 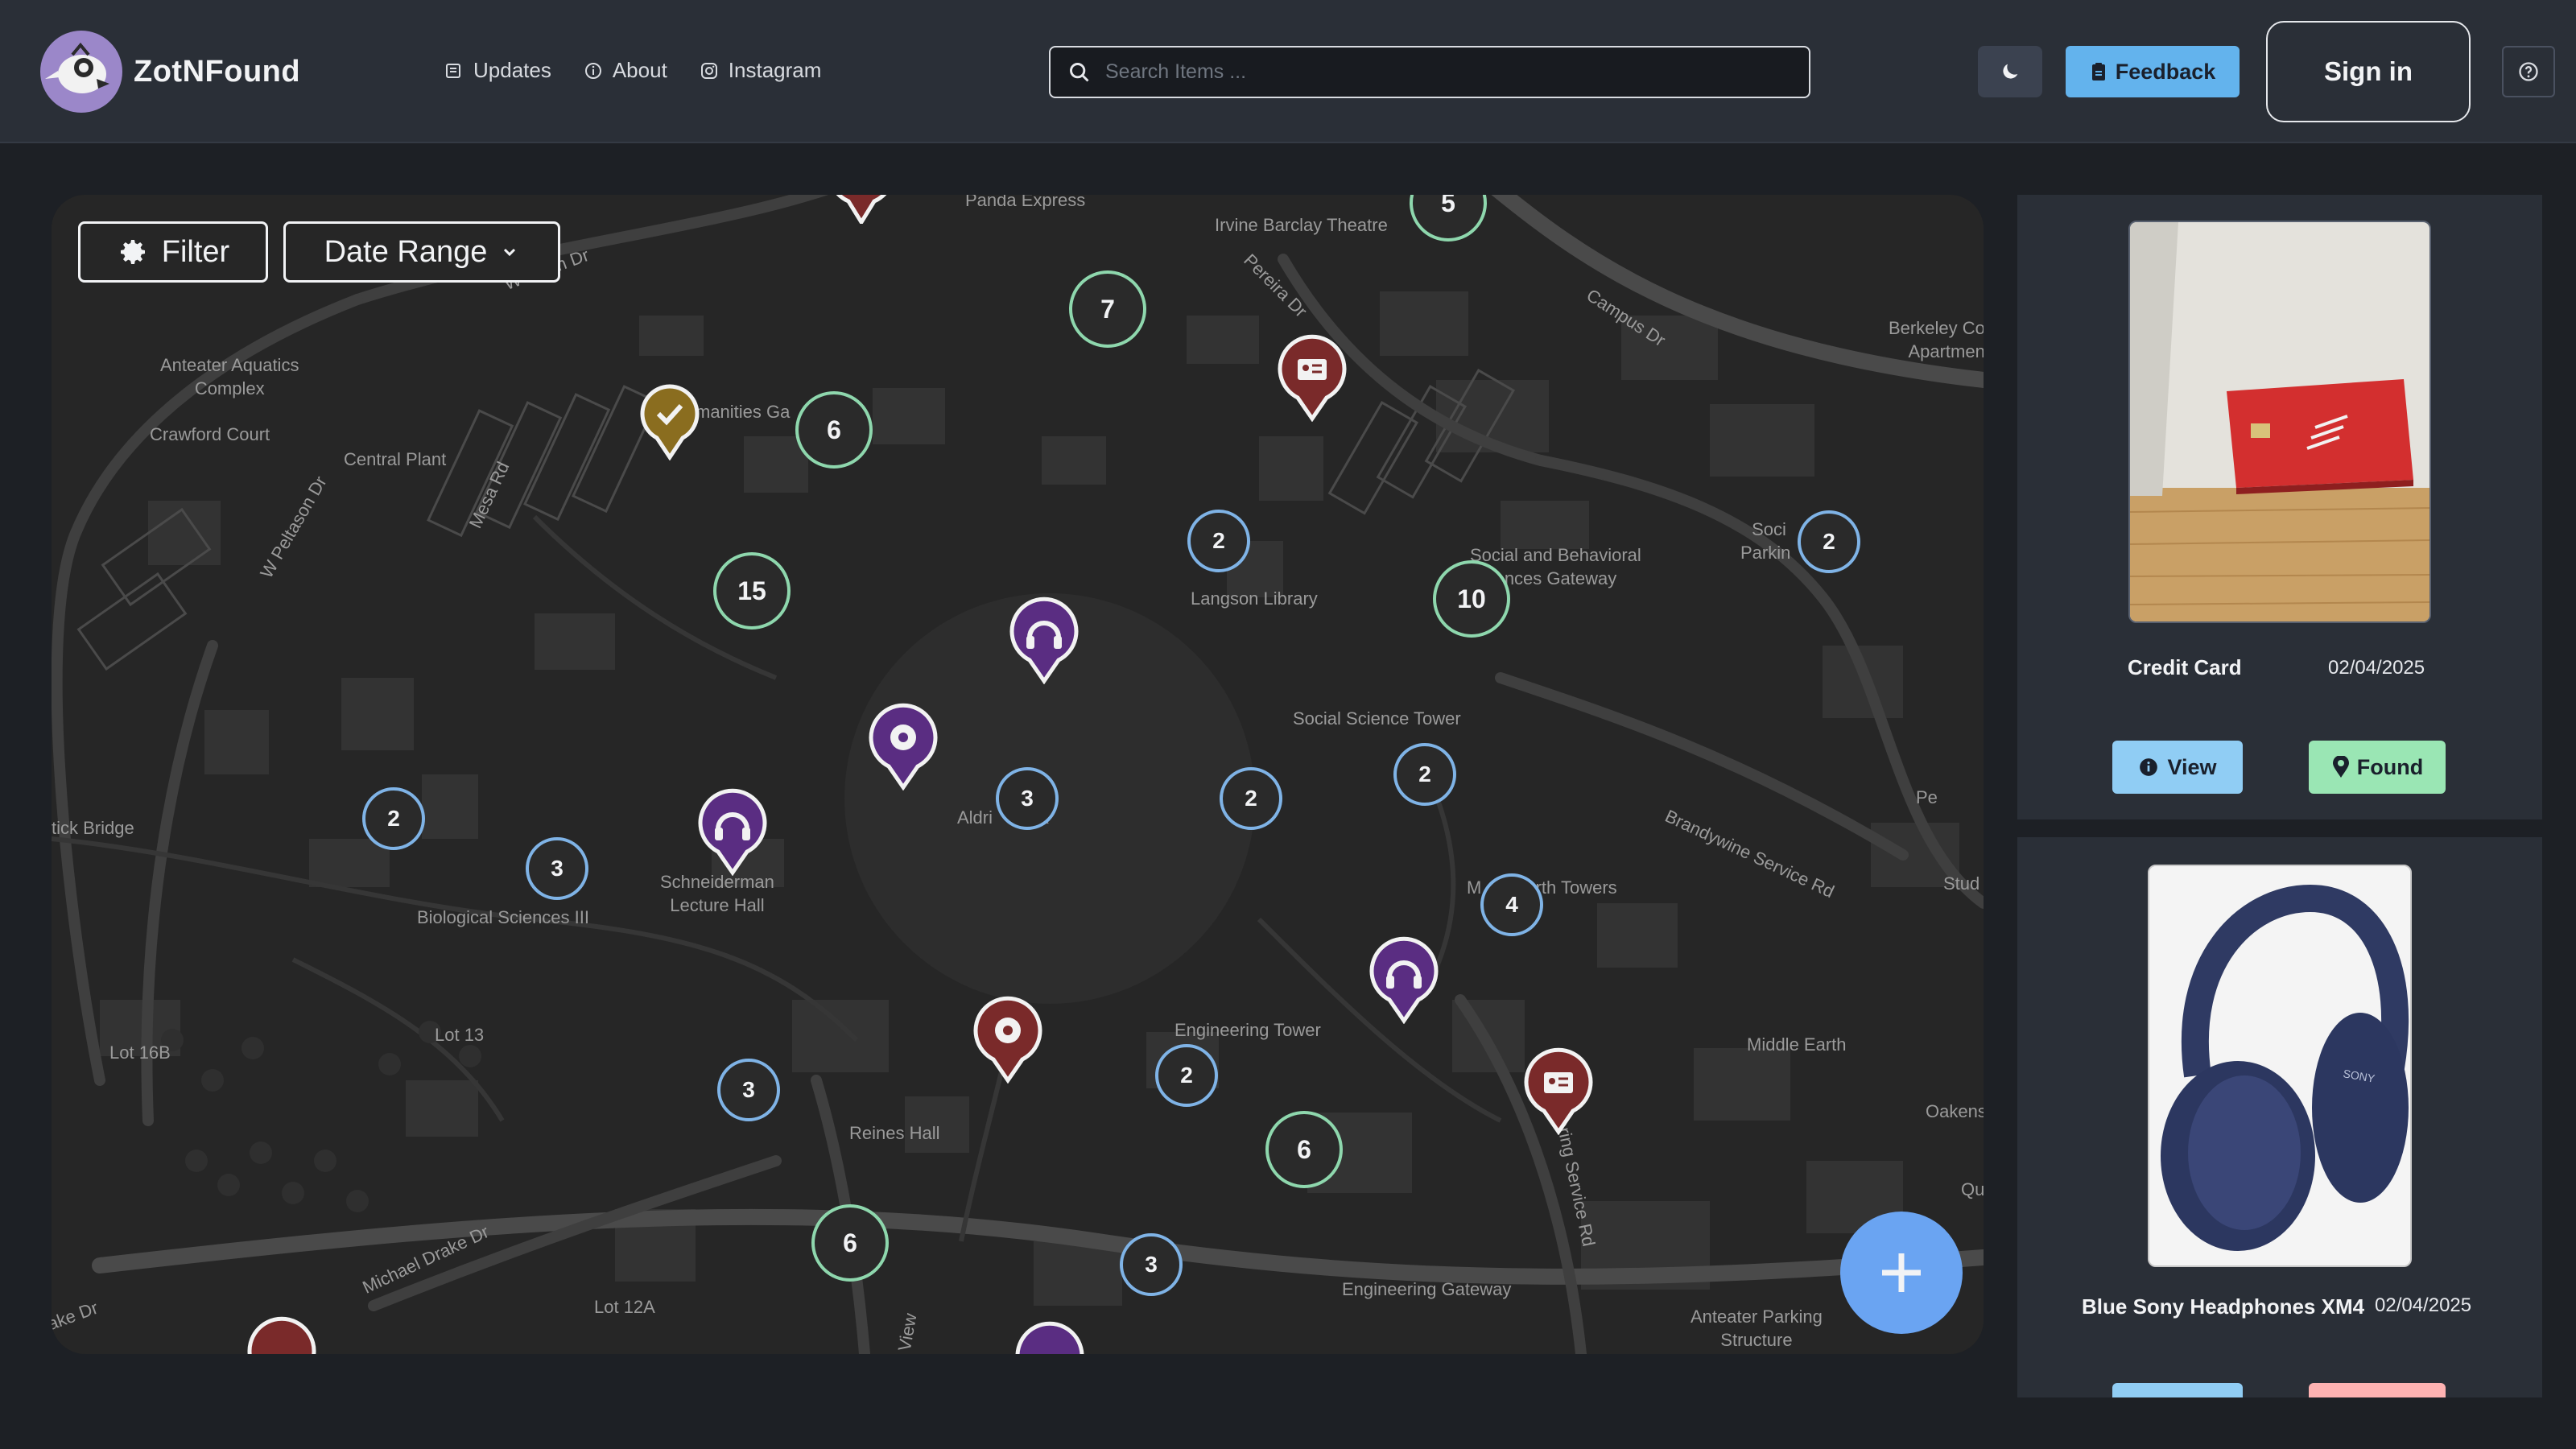 I want to click on map-pin-lost-airpods, so click(x=1008, y=1039).